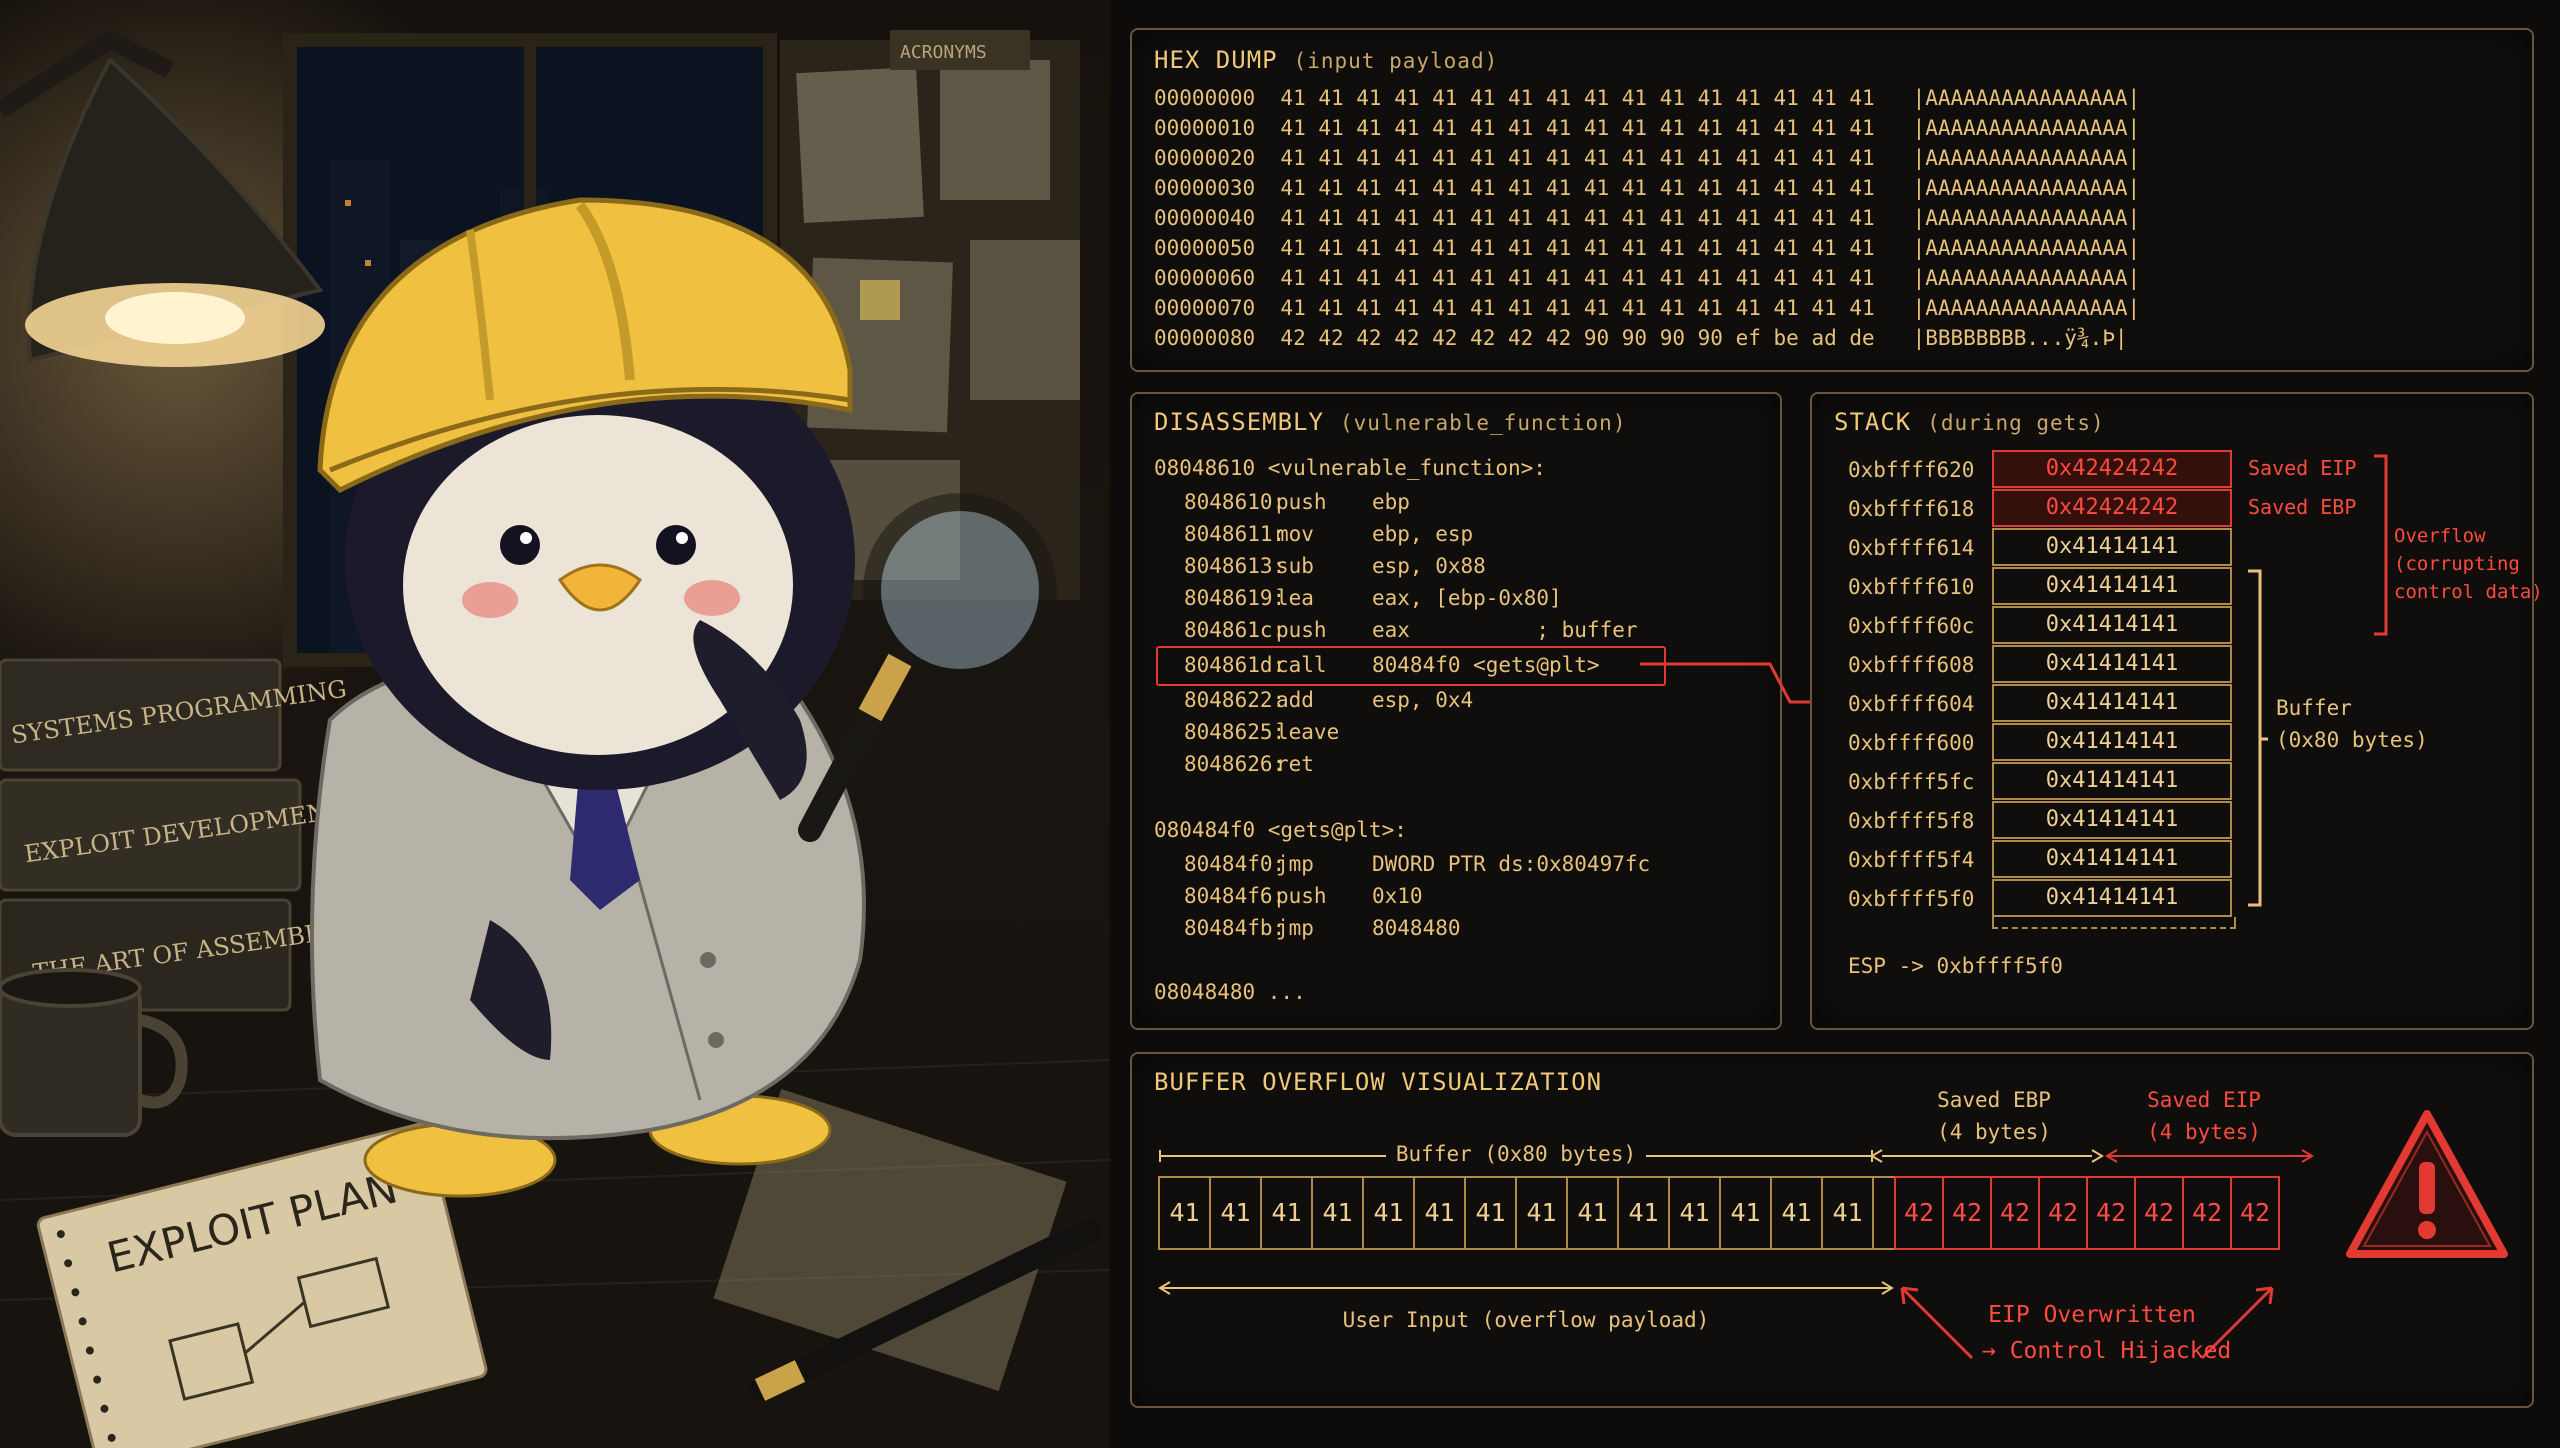  Describe the element at coordinates (1397, 896) in the screenshot. I see `asm-operand: 0x10` at that location.